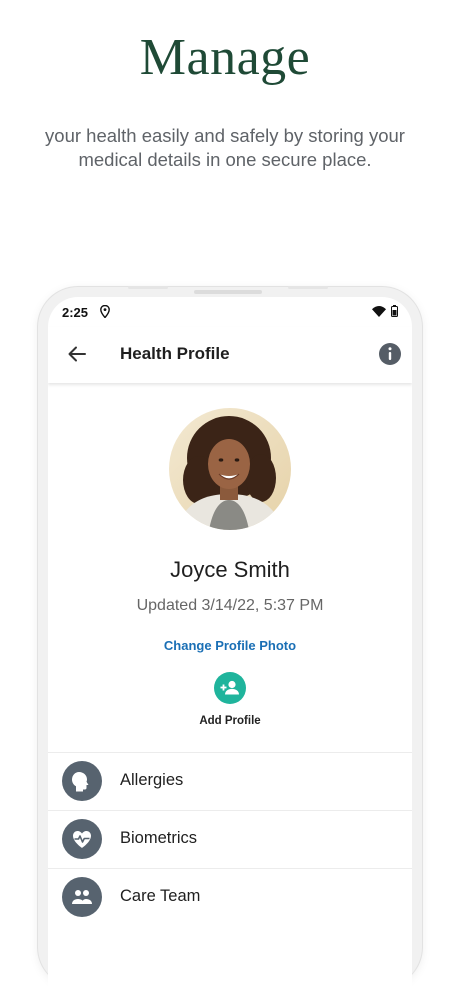  I want to click on add-profile-button, so click(230, 688).